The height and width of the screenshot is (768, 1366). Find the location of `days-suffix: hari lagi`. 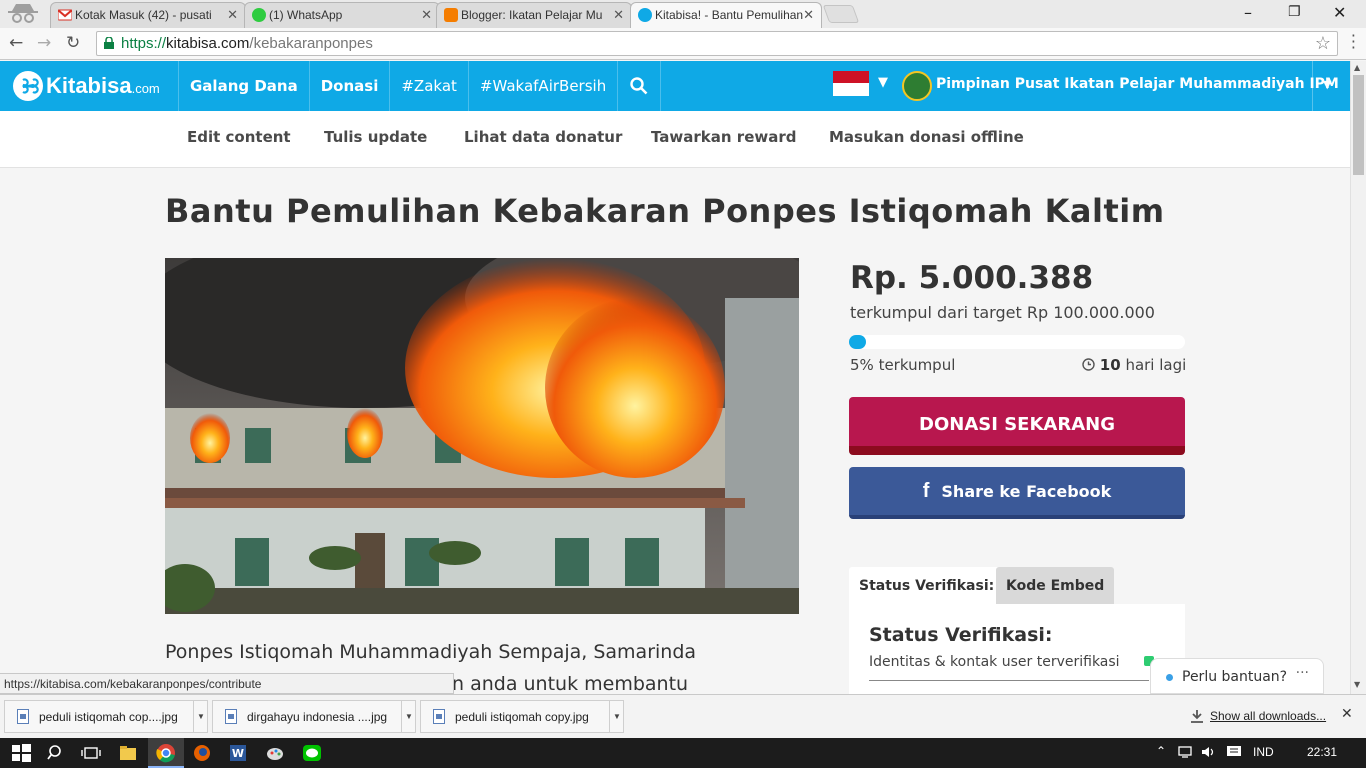

days-suffix: hari lagi is located at coordinates (1156, 365).